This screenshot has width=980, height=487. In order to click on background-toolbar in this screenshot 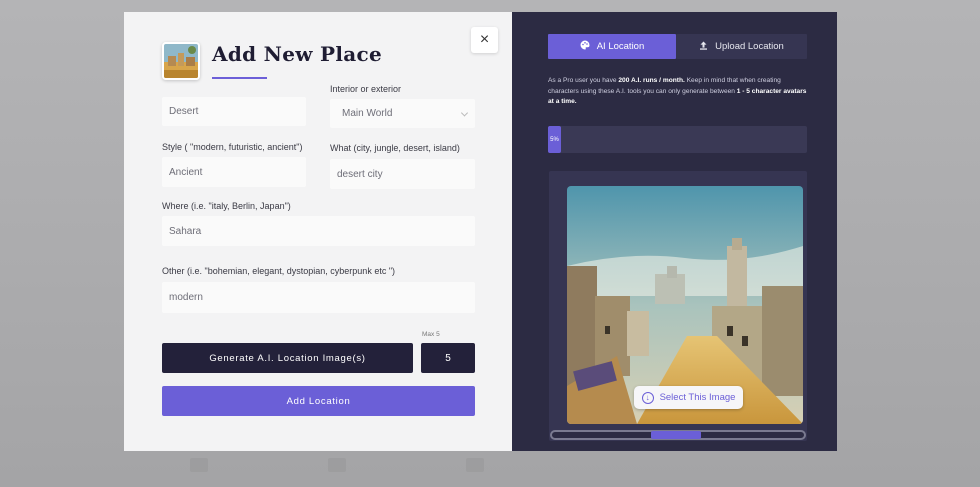, I will do `click(355, 468)`.